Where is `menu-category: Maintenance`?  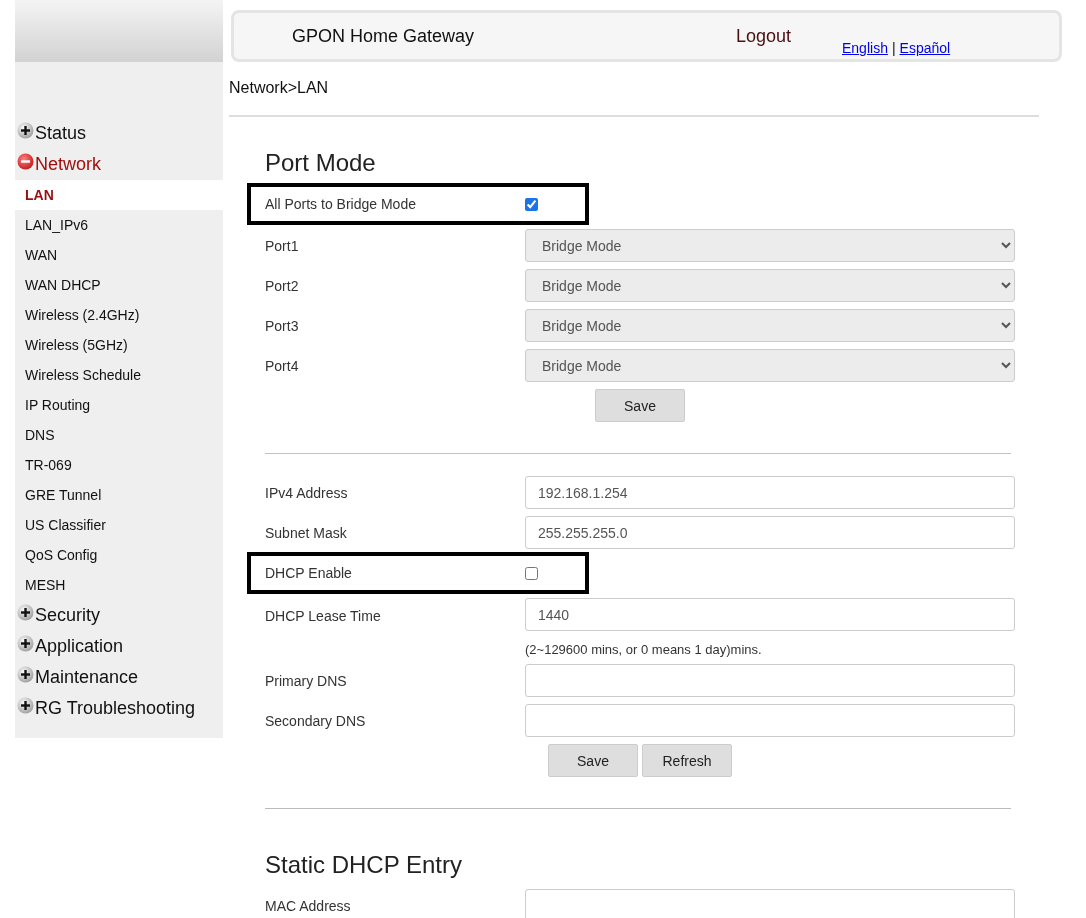 menu-category: Maintenance is located at coordinates (87, 677).